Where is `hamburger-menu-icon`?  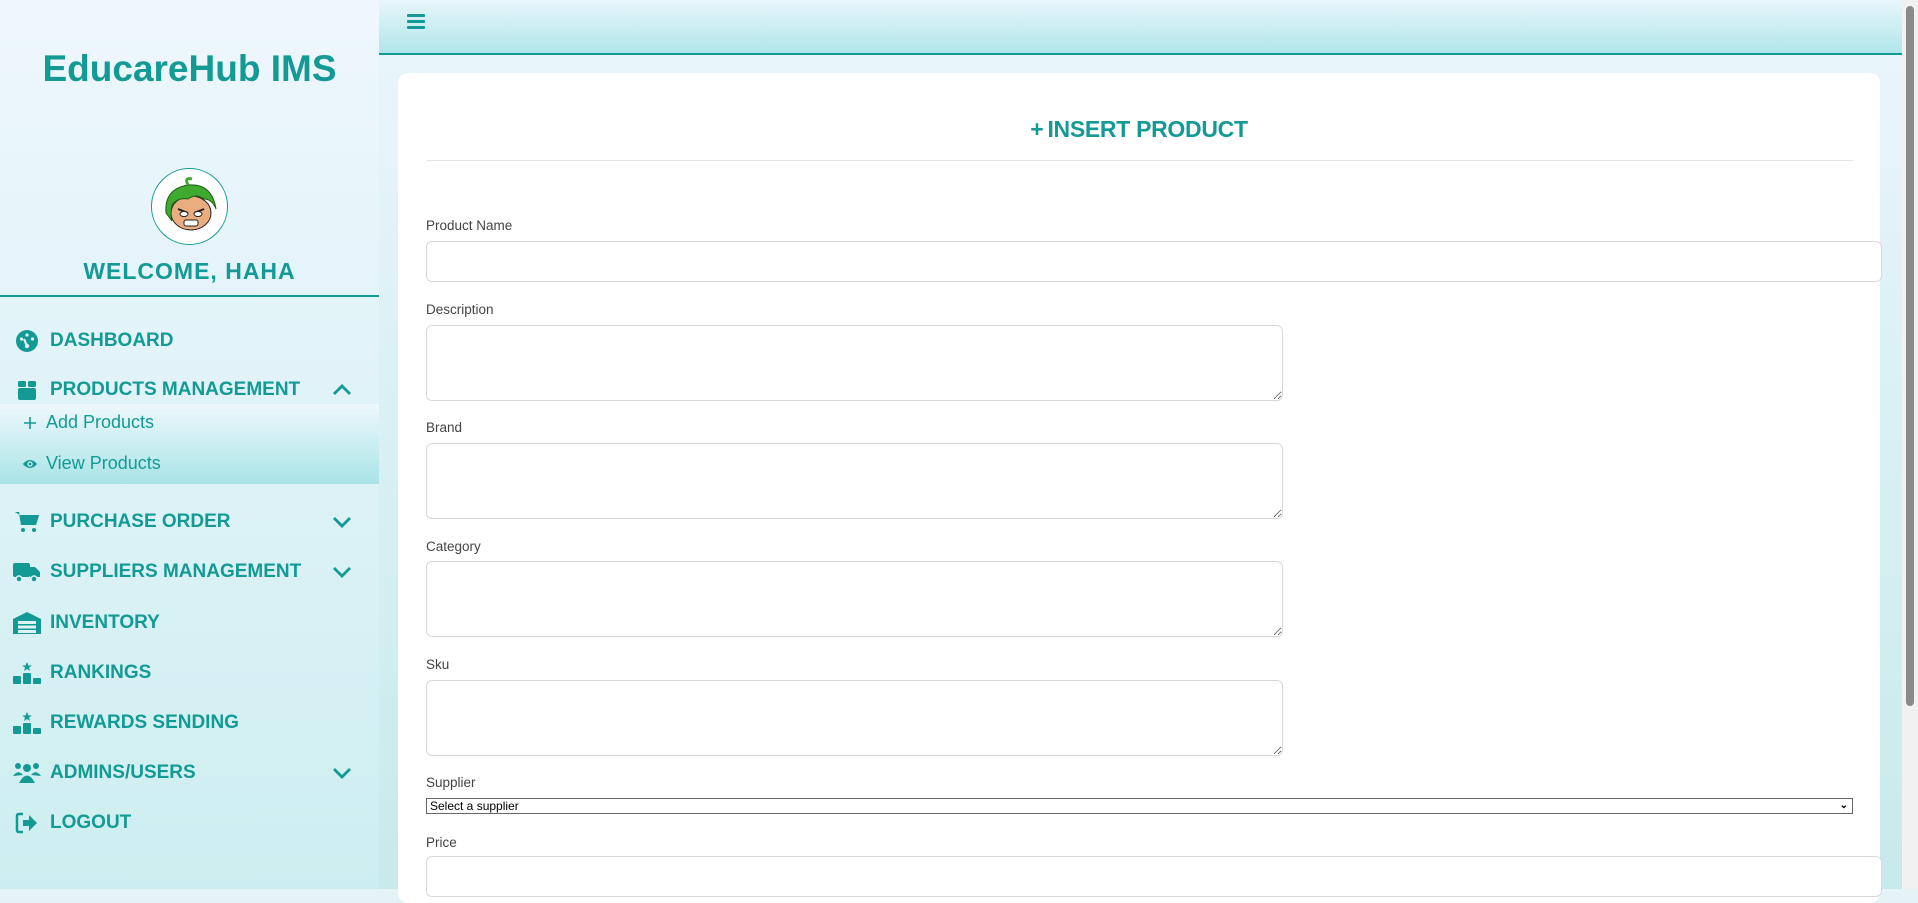 hamburger-menu-icon is located at coordinates (416, 23).